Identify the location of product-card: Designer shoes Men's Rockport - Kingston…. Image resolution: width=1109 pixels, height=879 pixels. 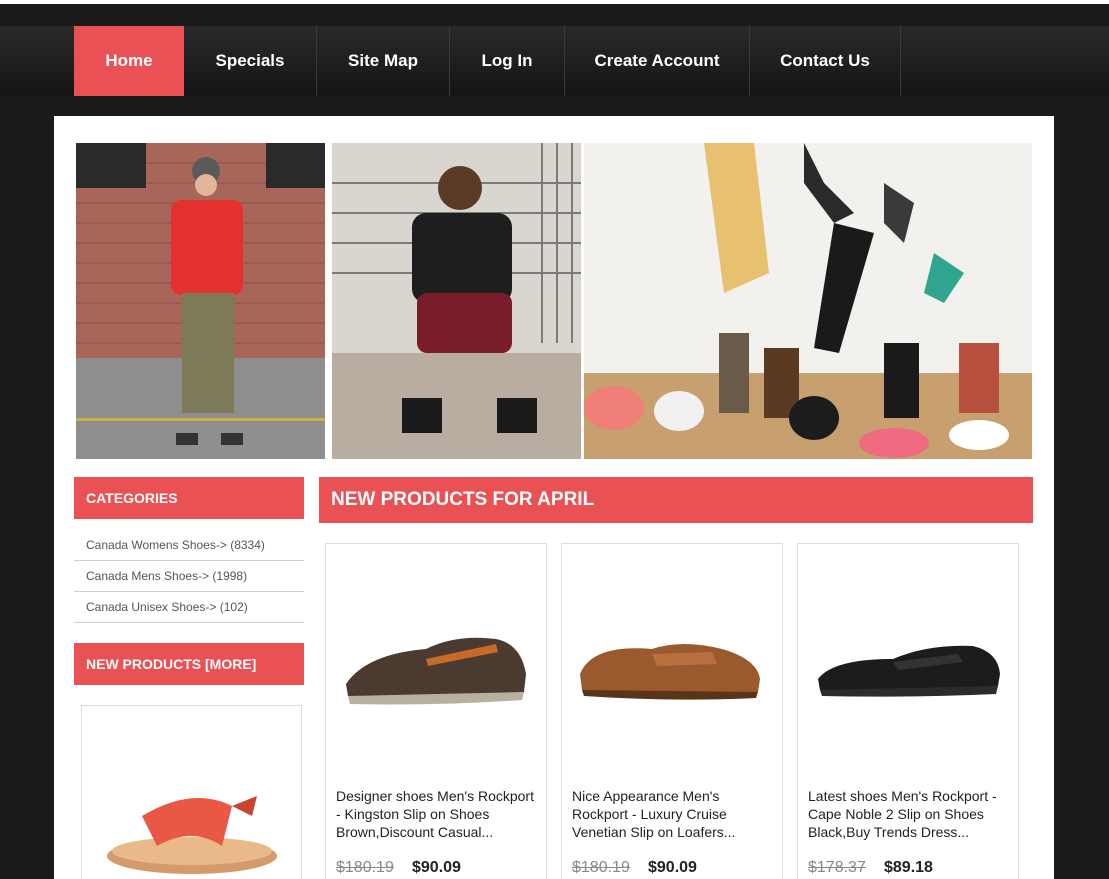
(436, 711).